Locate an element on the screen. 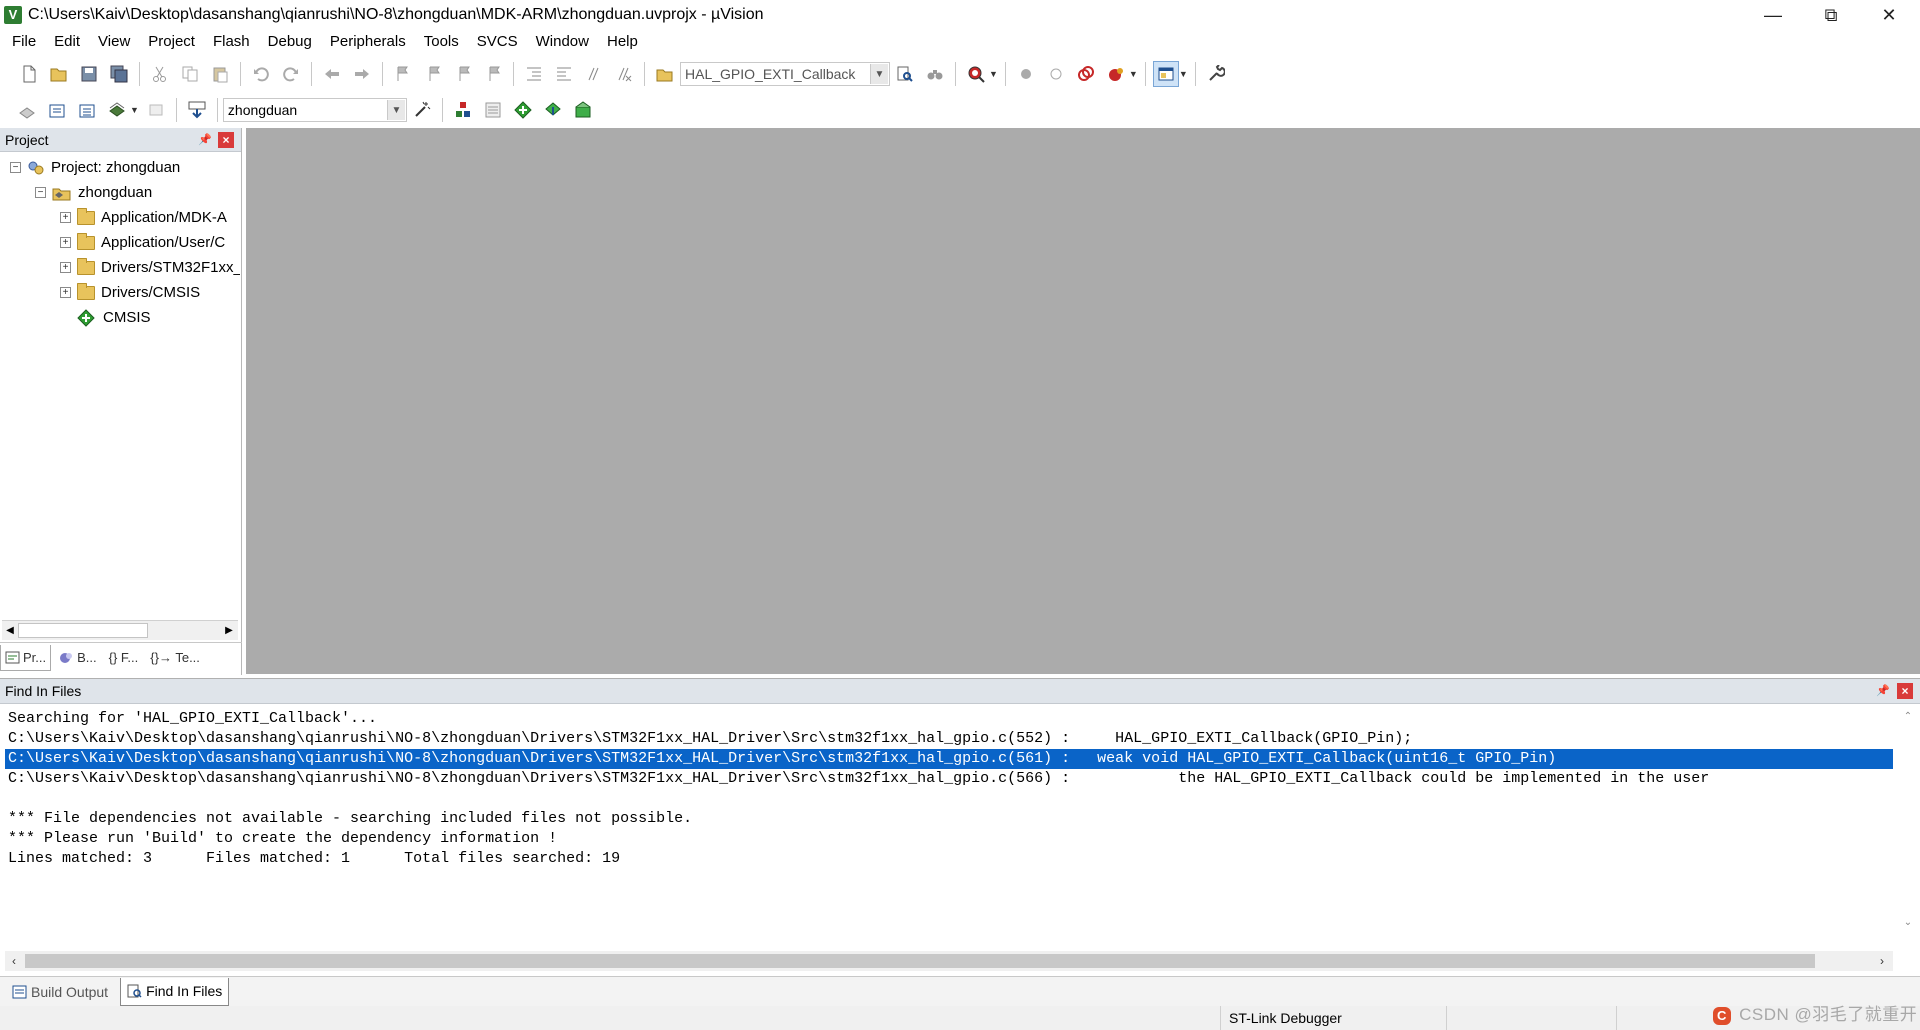  window-layout-button is located at coordinates (1165, 74).